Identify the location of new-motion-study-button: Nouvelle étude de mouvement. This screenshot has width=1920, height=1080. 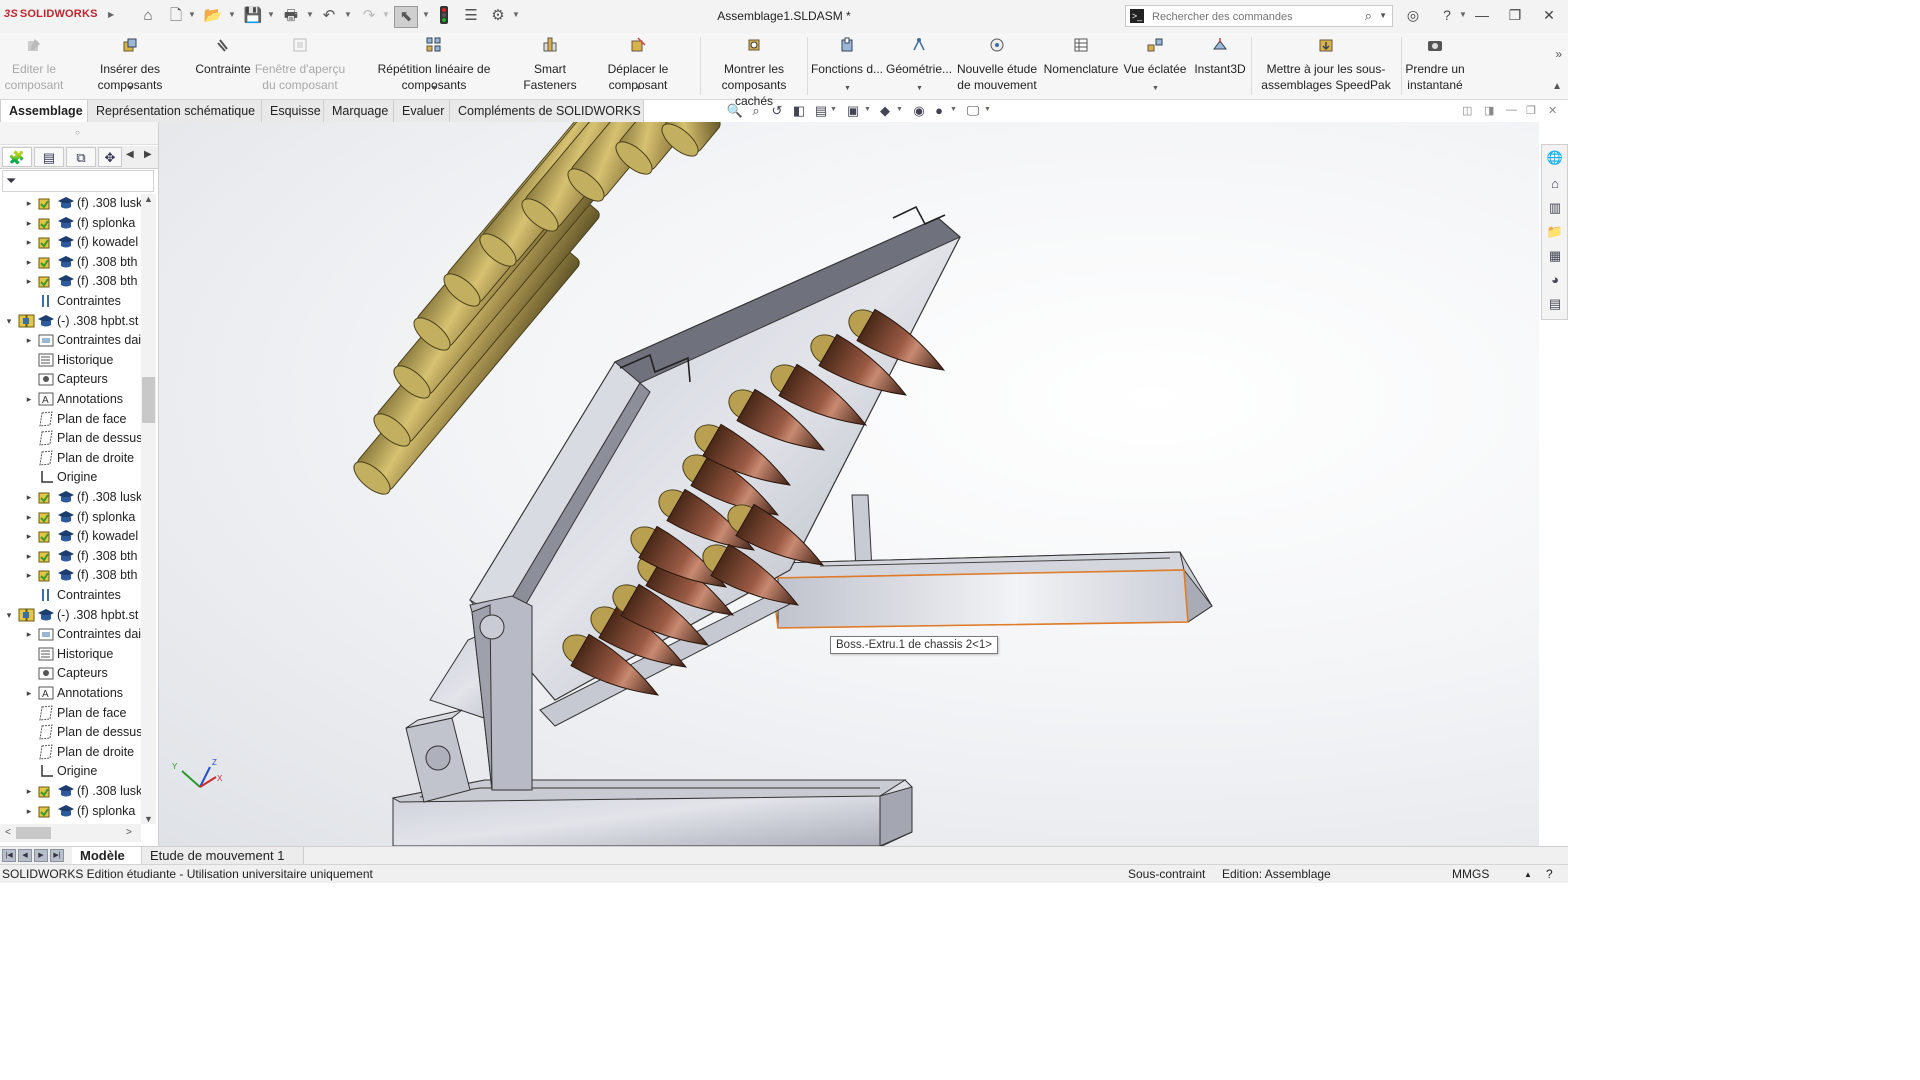
(997, 66).